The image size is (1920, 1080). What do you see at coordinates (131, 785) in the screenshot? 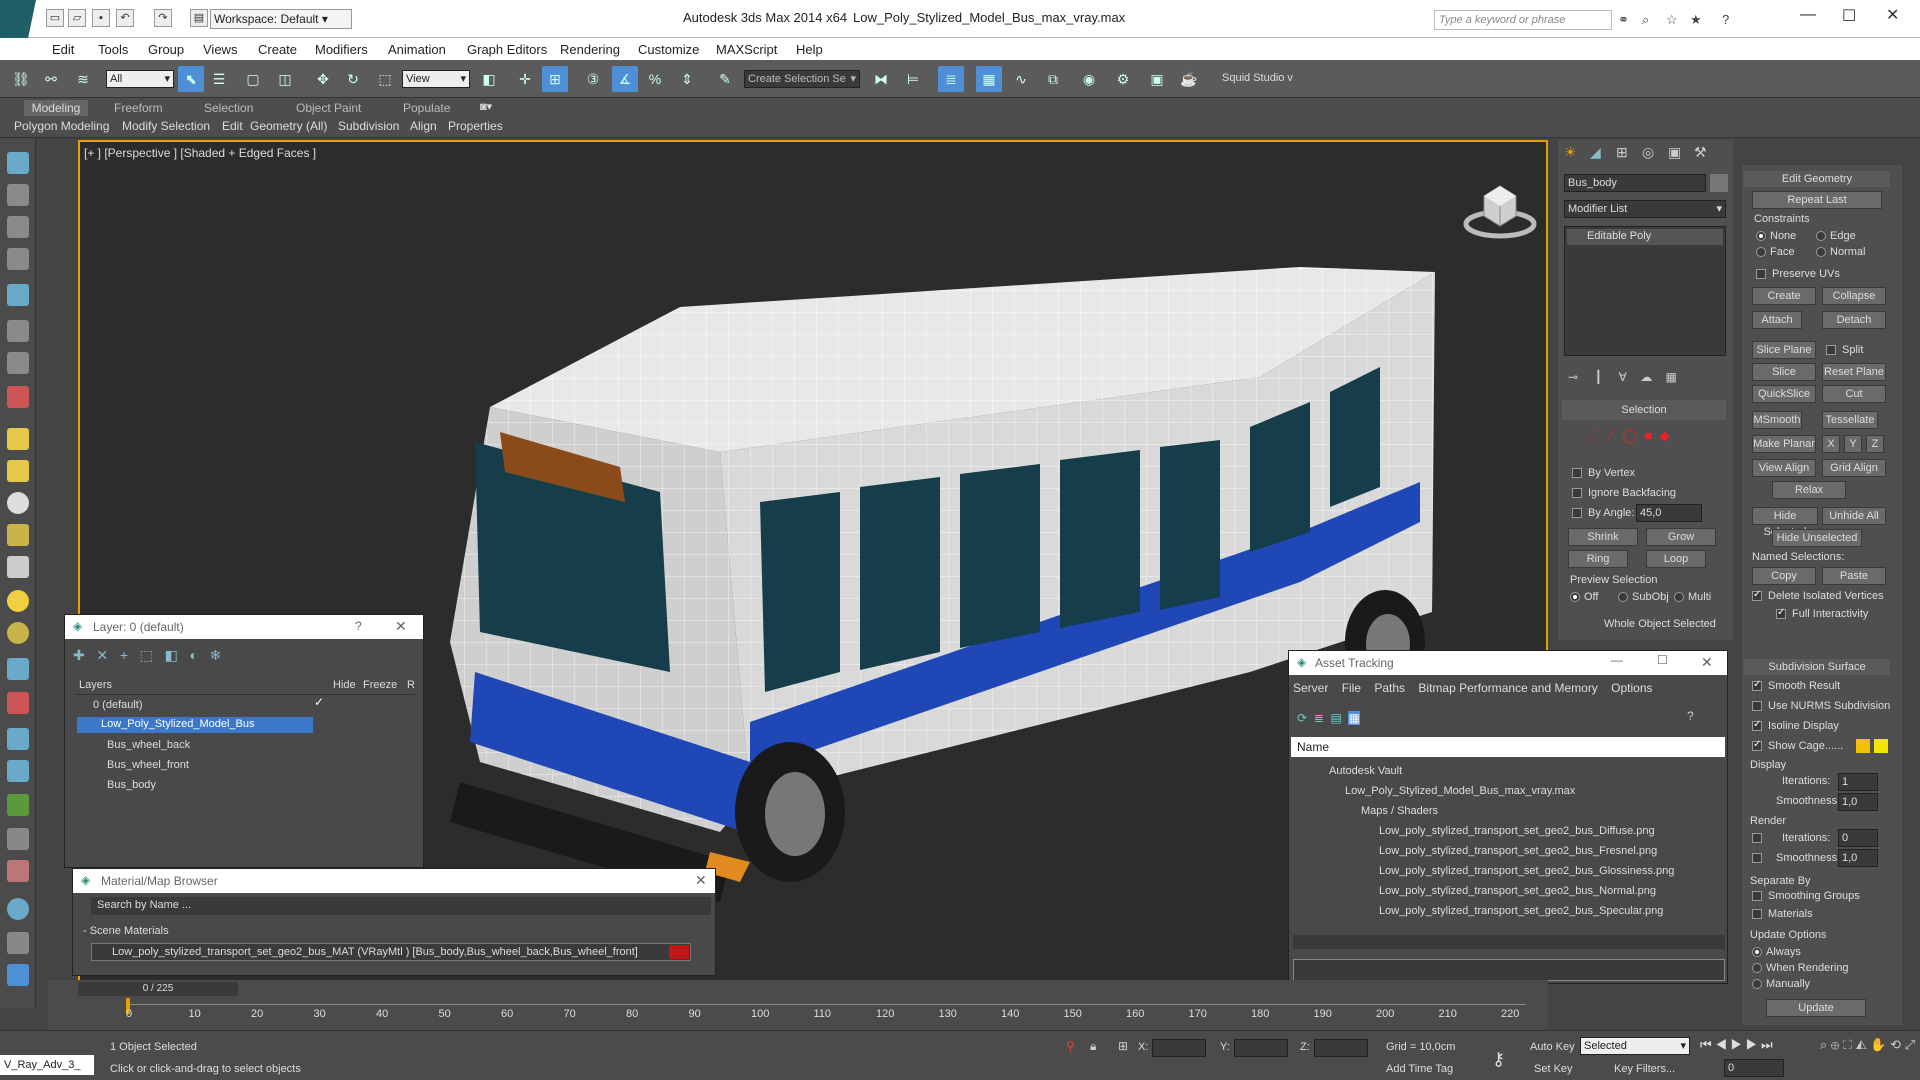
I see `layer-row: Bus_body` at bounding box center [131, 785].